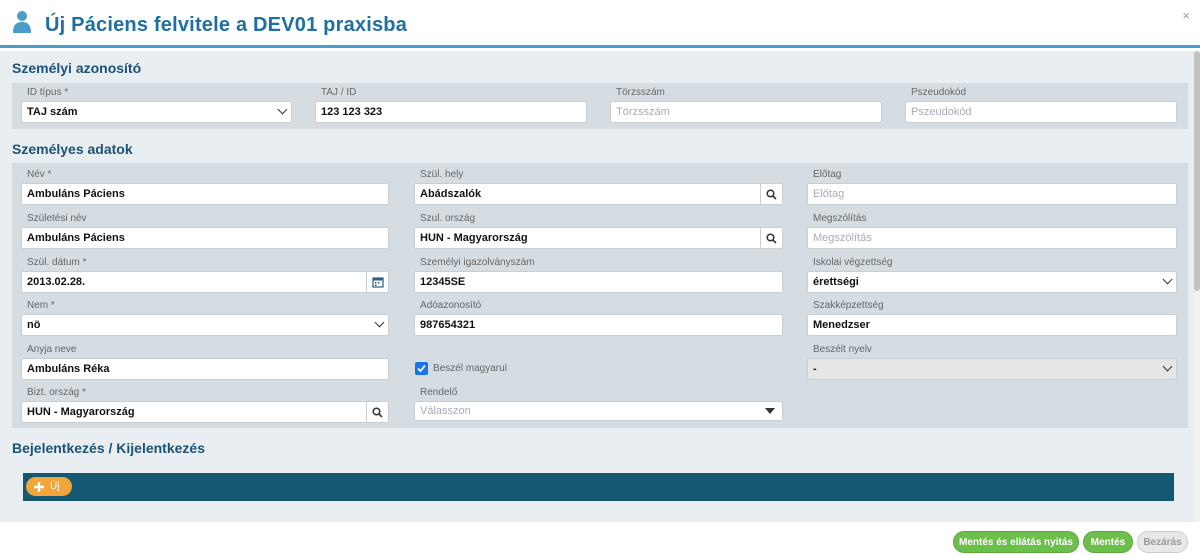 The width and height of the screenshot is (1200, 555). I want to click on taj-input: 123 123 323, so click(451, 112).